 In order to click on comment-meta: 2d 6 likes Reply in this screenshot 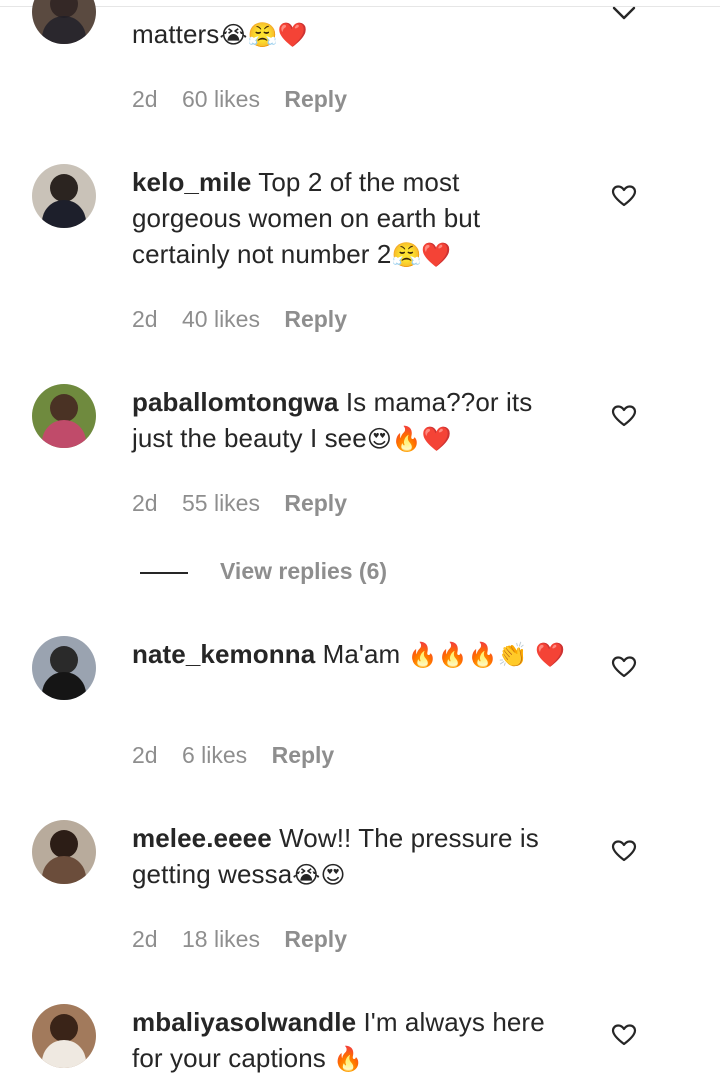, I will do `click(242, 755)`.